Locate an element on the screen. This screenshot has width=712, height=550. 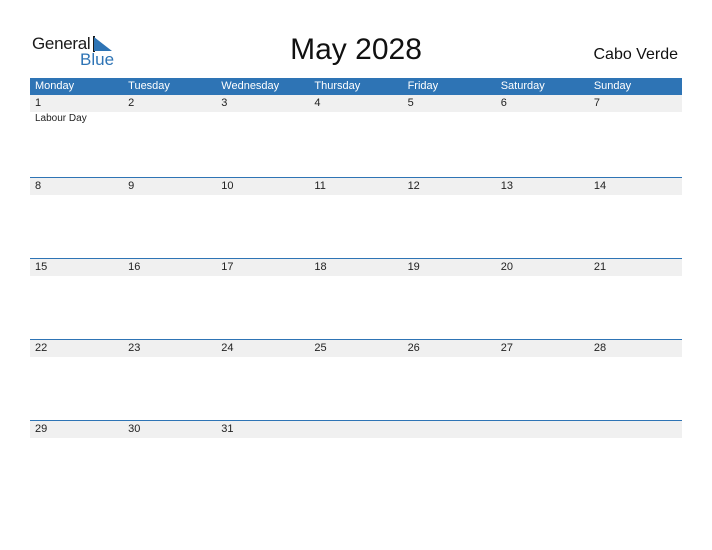
day-number: 8 is located at coordinates (38, 186).